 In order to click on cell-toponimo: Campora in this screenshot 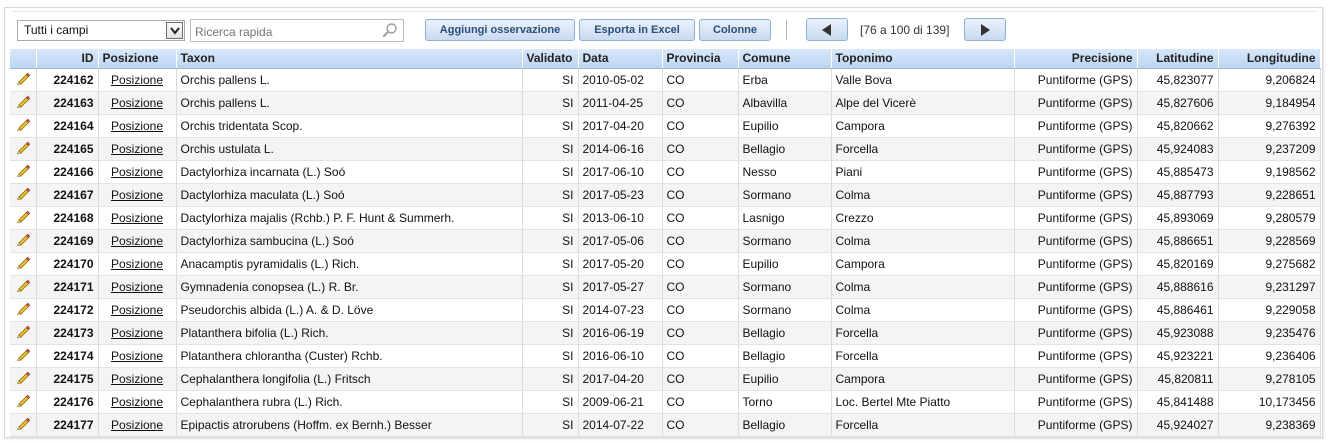, I will do `click(923, 126)`.